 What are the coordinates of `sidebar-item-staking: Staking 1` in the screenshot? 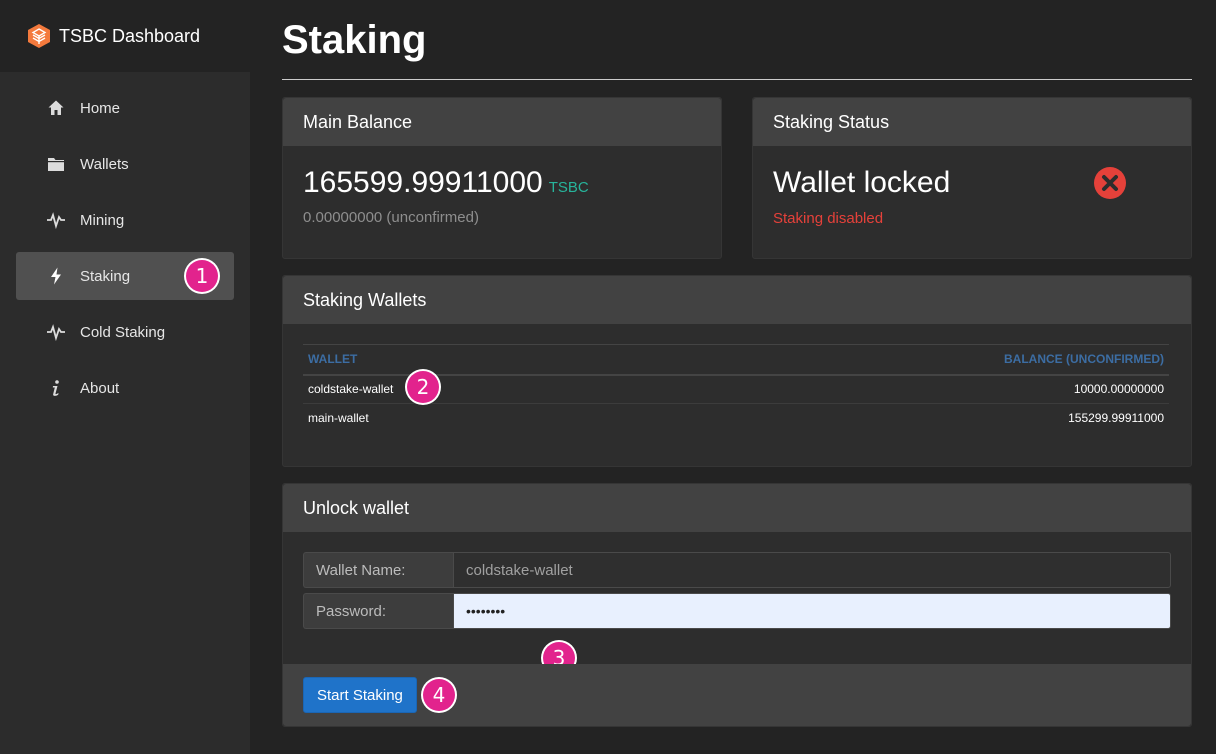 It's located at (125, 276).